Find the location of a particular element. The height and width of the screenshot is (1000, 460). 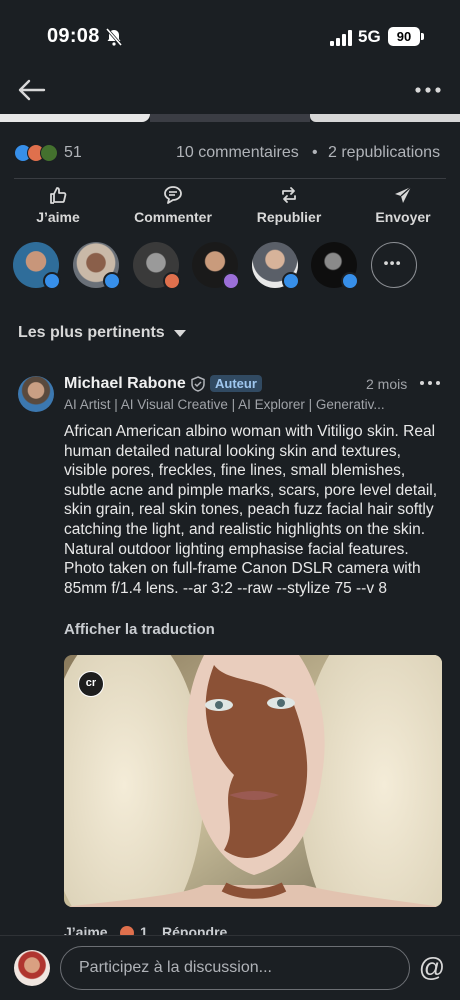

send-icon is located at coordinates (403, 194).